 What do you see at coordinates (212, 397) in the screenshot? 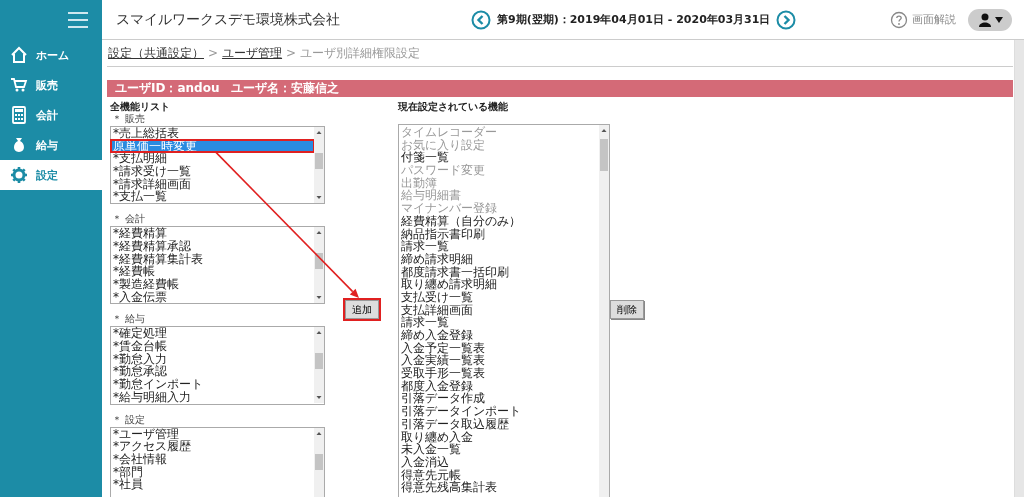
I see `list-item: *給与明細入力` at bounding box center [212, 397].